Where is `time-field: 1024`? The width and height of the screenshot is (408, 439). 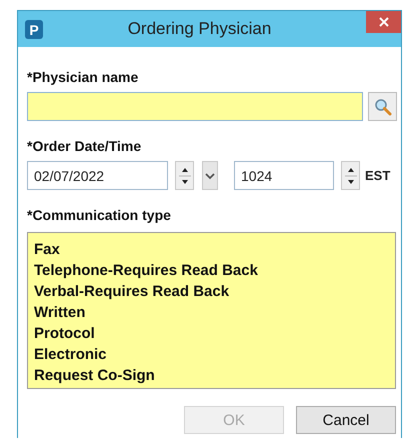
time-field: 1024 is located at coordinates (284, 175).